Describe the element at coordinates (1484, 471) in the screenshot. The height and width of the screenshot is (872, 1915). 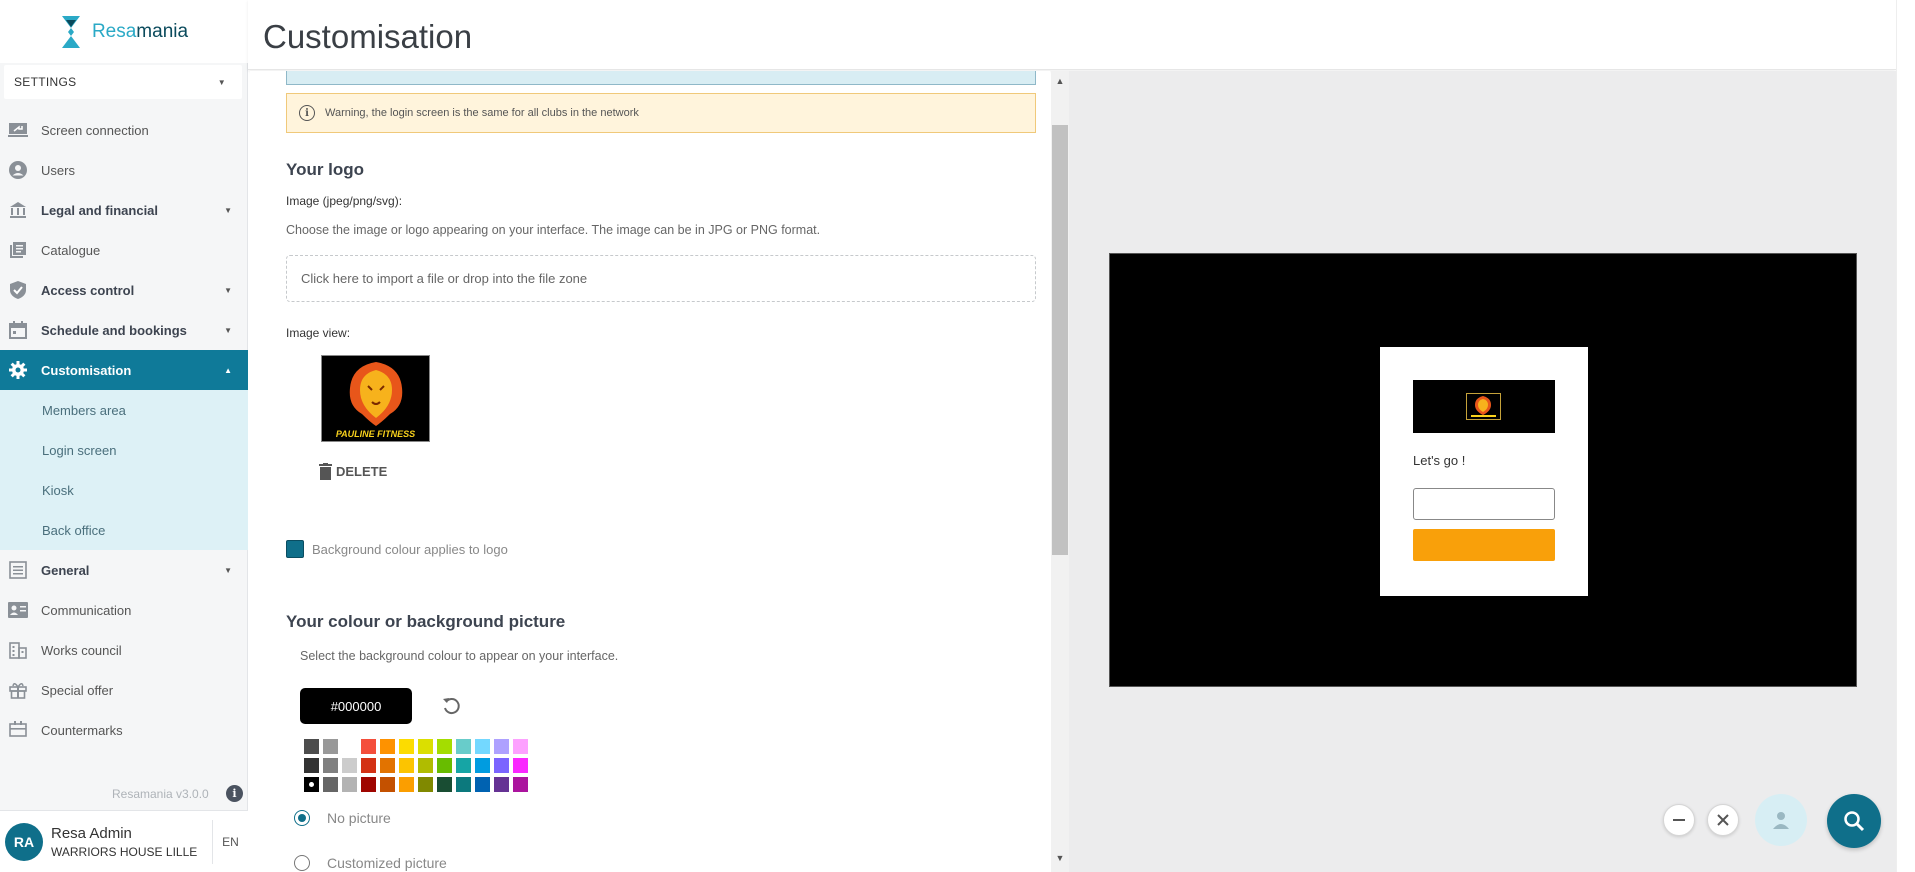
I see `preview-login-card: Let's go !` at that location.